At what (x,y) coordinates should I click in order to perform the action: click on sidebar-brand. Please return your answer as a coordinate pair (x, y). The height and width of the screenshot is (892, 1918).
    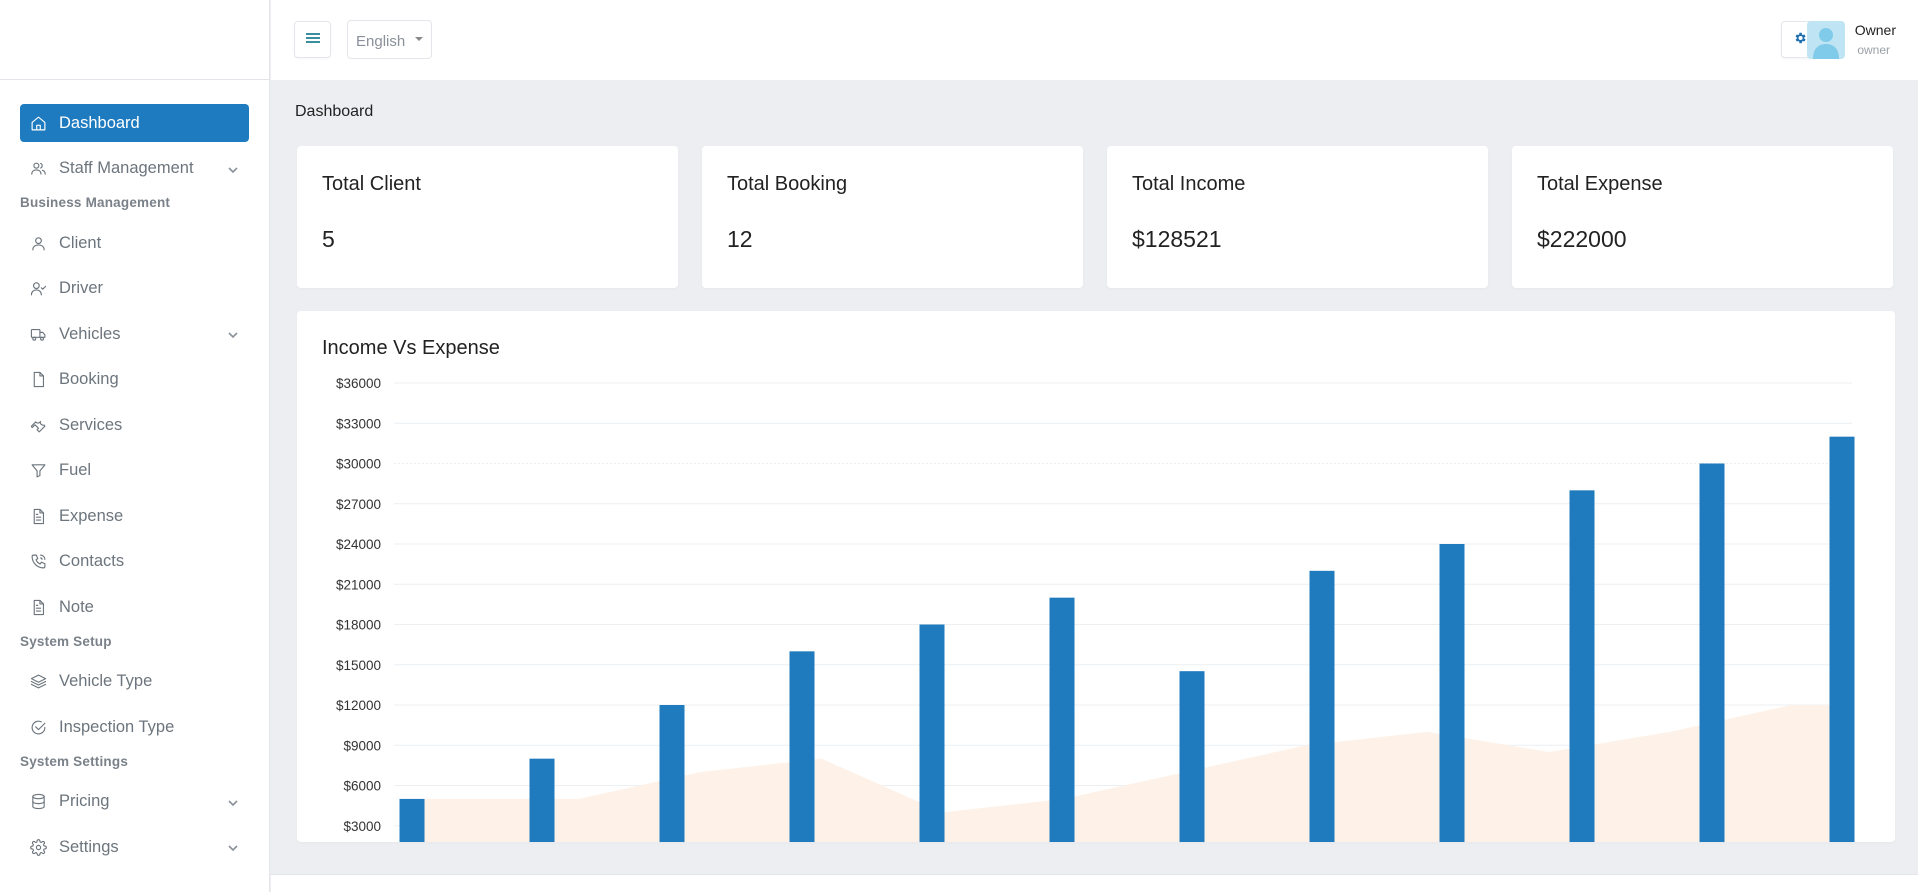
    Looking at the image, I should click on (134, 40).